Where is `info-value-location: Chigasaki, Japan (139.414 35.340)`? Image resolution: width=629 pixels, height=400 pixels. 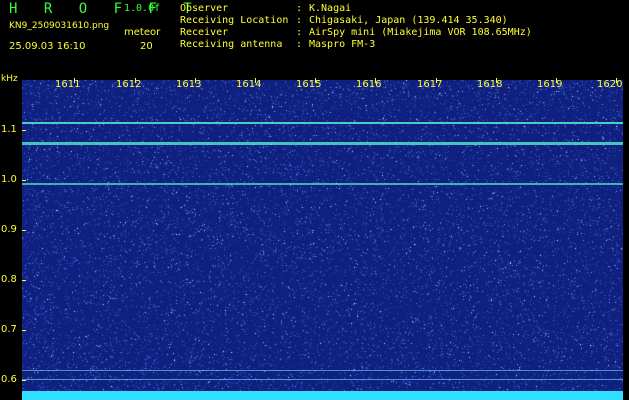
info-value-location: Chigasaki, Japan (139.414 35.340) is located at coordinates (408, 20).